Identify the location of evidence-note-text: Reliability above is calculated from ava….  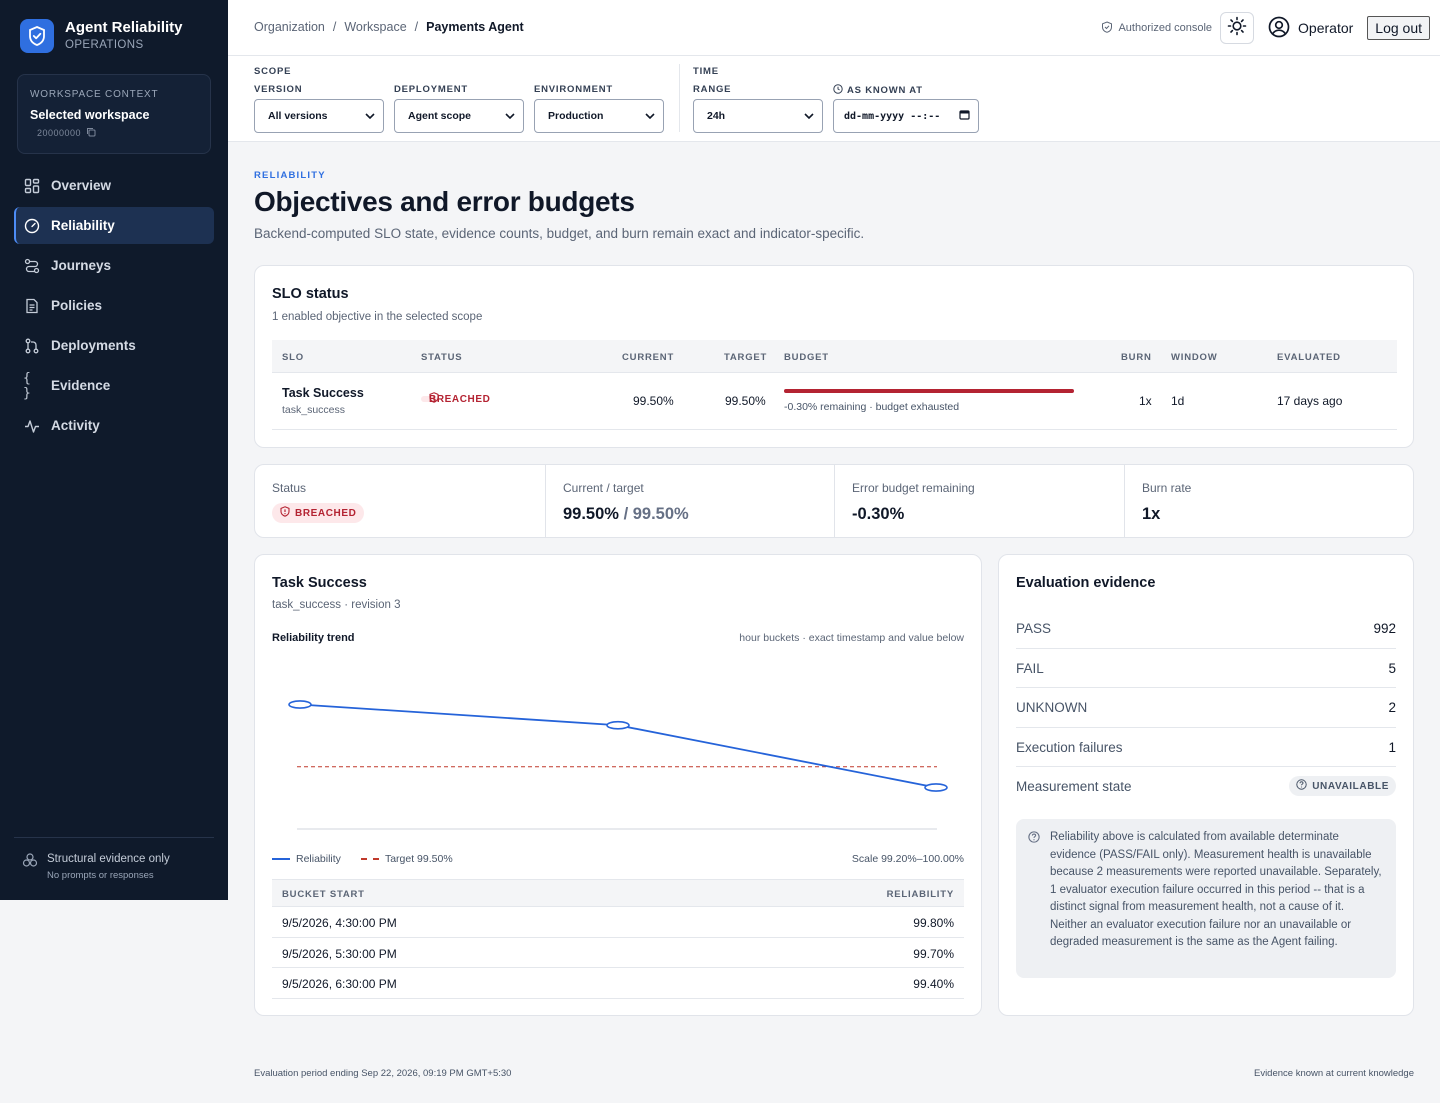
(1216, 889).